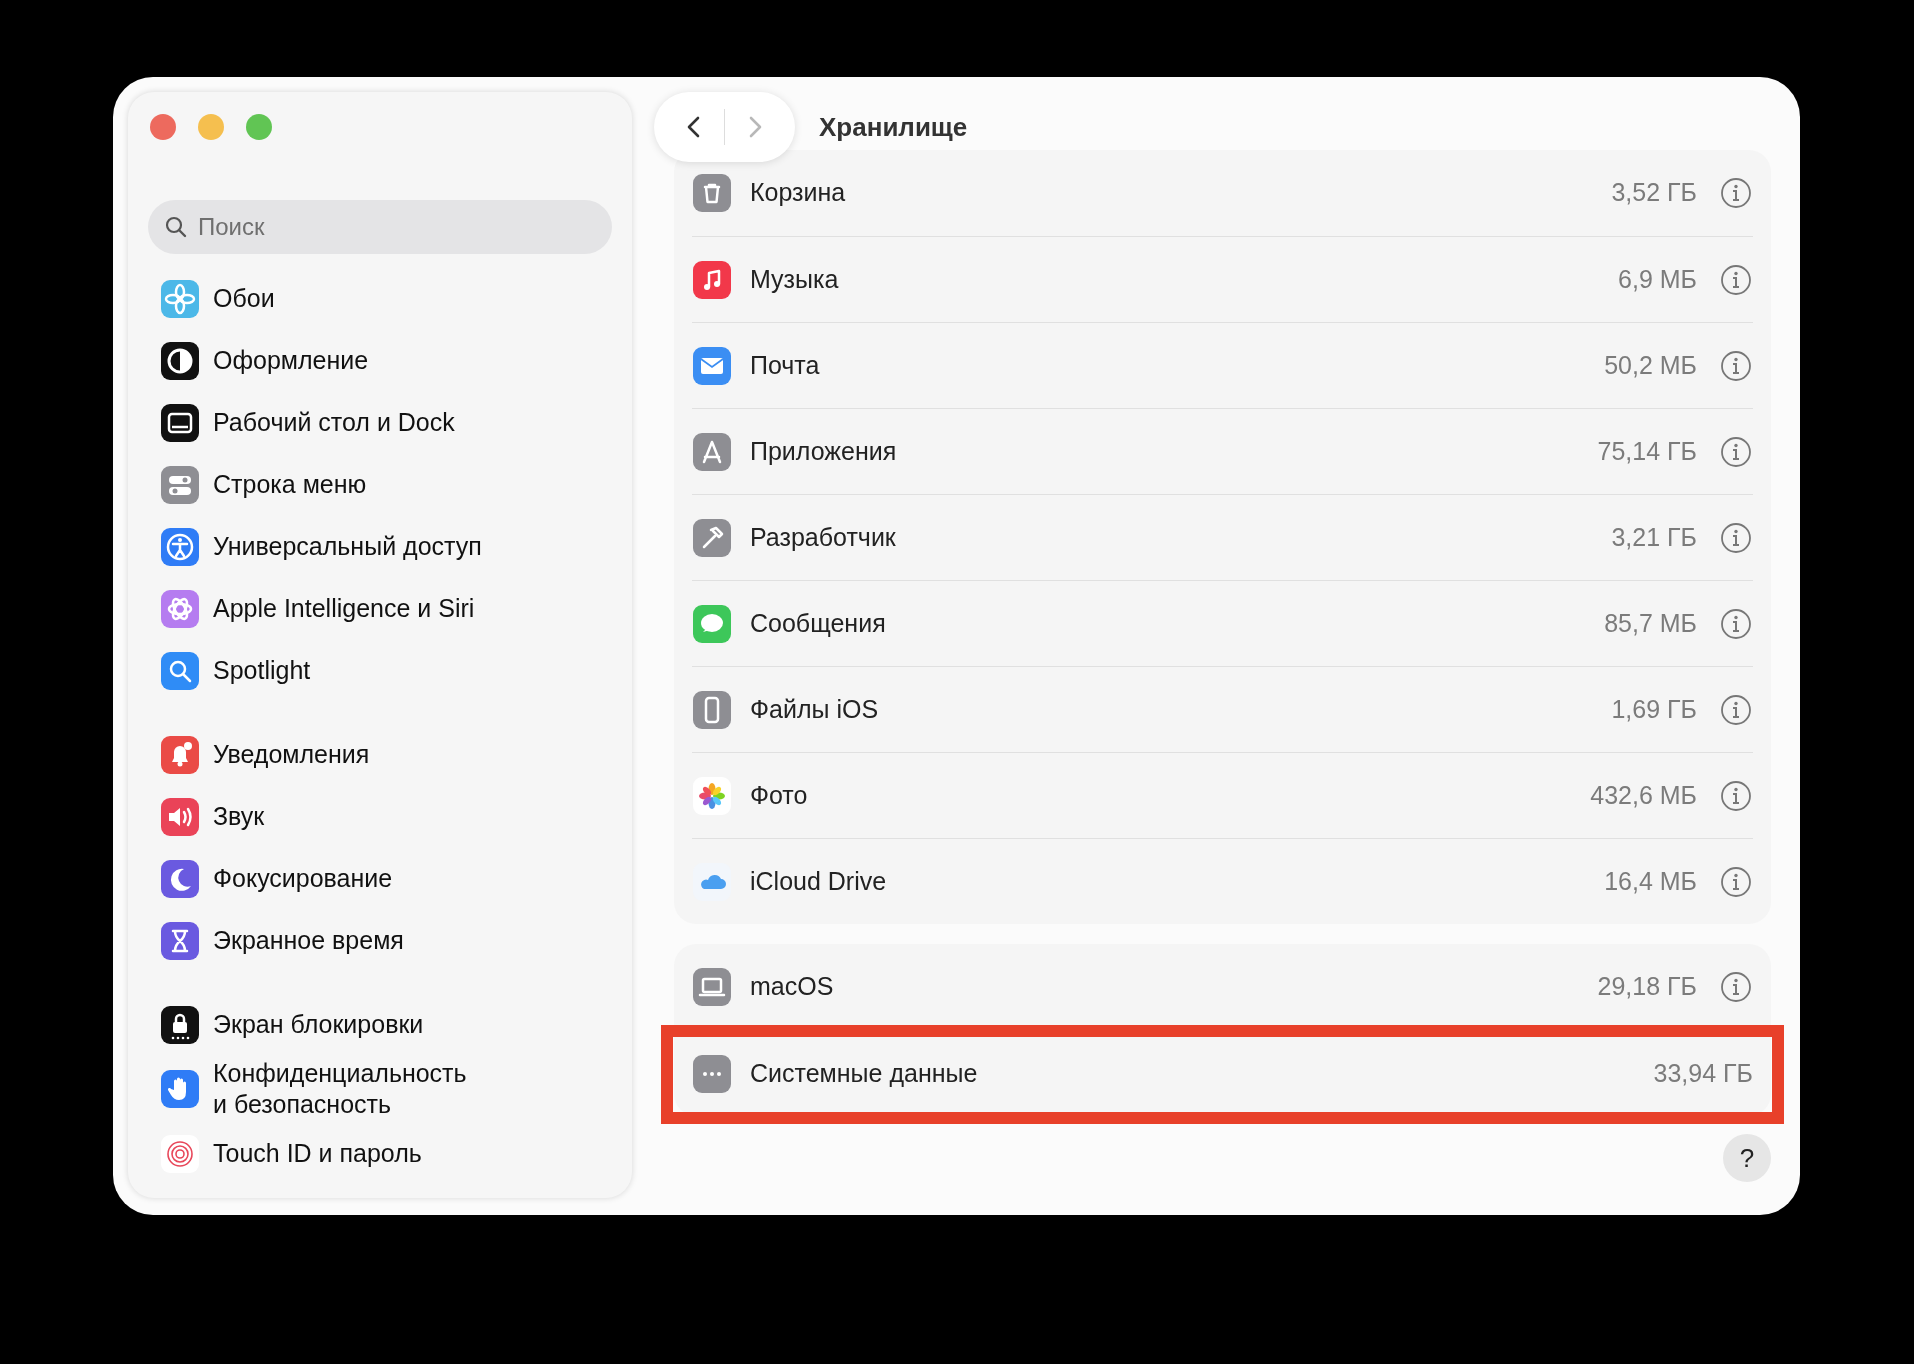  What do you see at coordinates (824, 451) in the screenshot?
I see `category-name: Приложения` at bounding box center [824, 451].